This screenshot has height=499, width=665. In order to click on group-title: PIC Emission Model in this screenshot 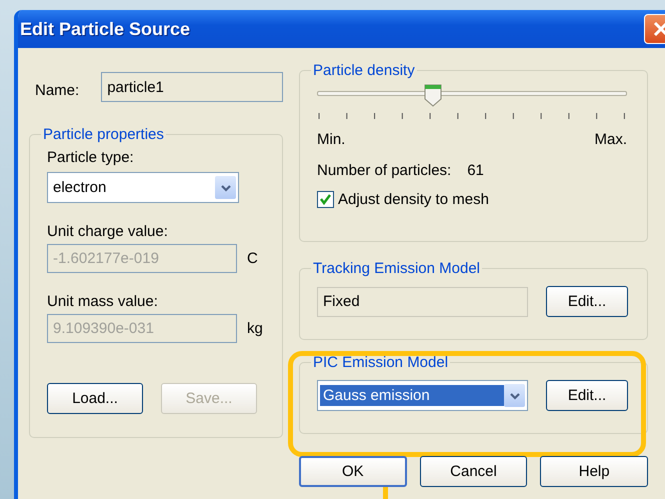, I will do `click(381, 362)`.